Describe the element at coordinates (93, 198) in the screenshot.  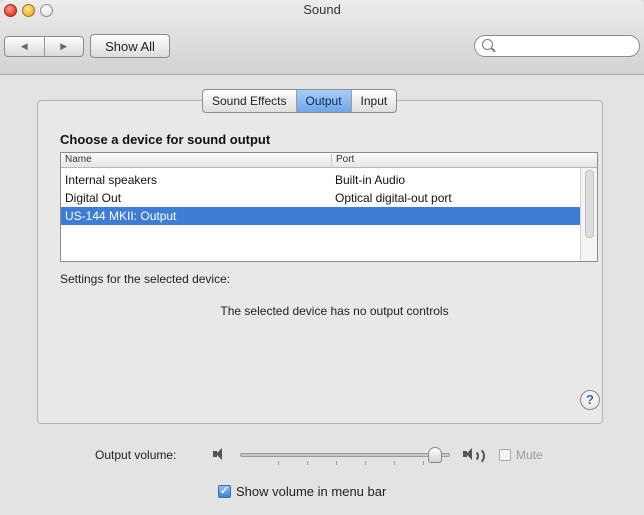
I see `device-name: Digital Out` at that location.